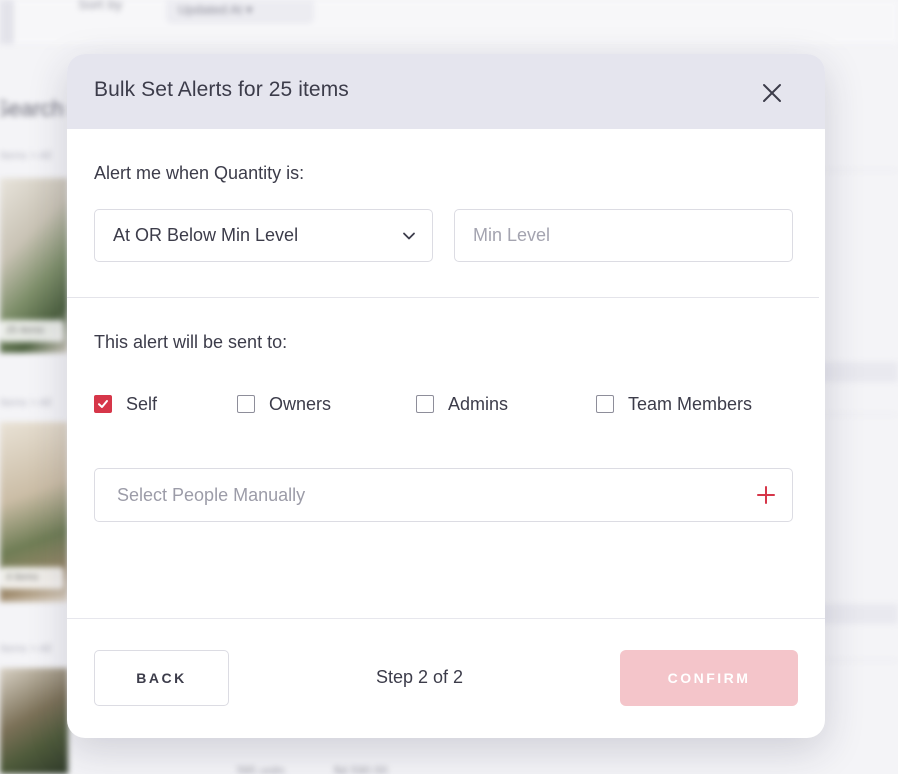 This screenshot has height=774, width=898. Describe the element at coordinates (409, 236) in the screenshot. I see `chevron-down-icon` at that location.